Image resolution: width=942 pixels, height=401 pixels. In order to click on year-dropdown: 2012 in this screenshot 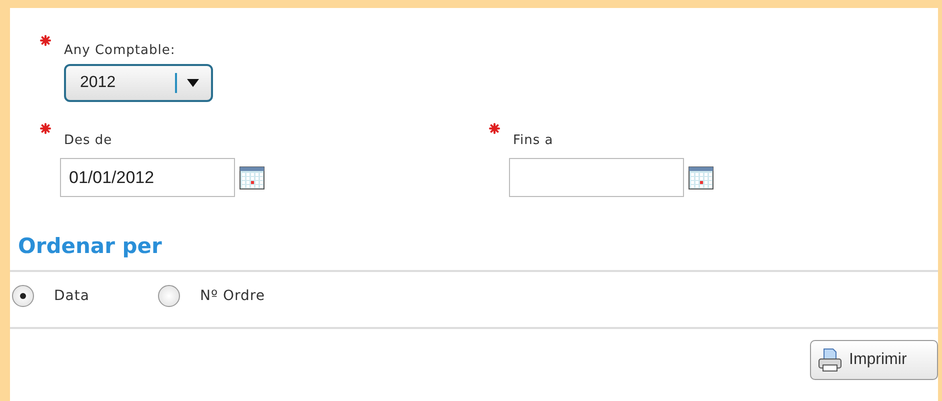, I will do `click(138, 83)`.